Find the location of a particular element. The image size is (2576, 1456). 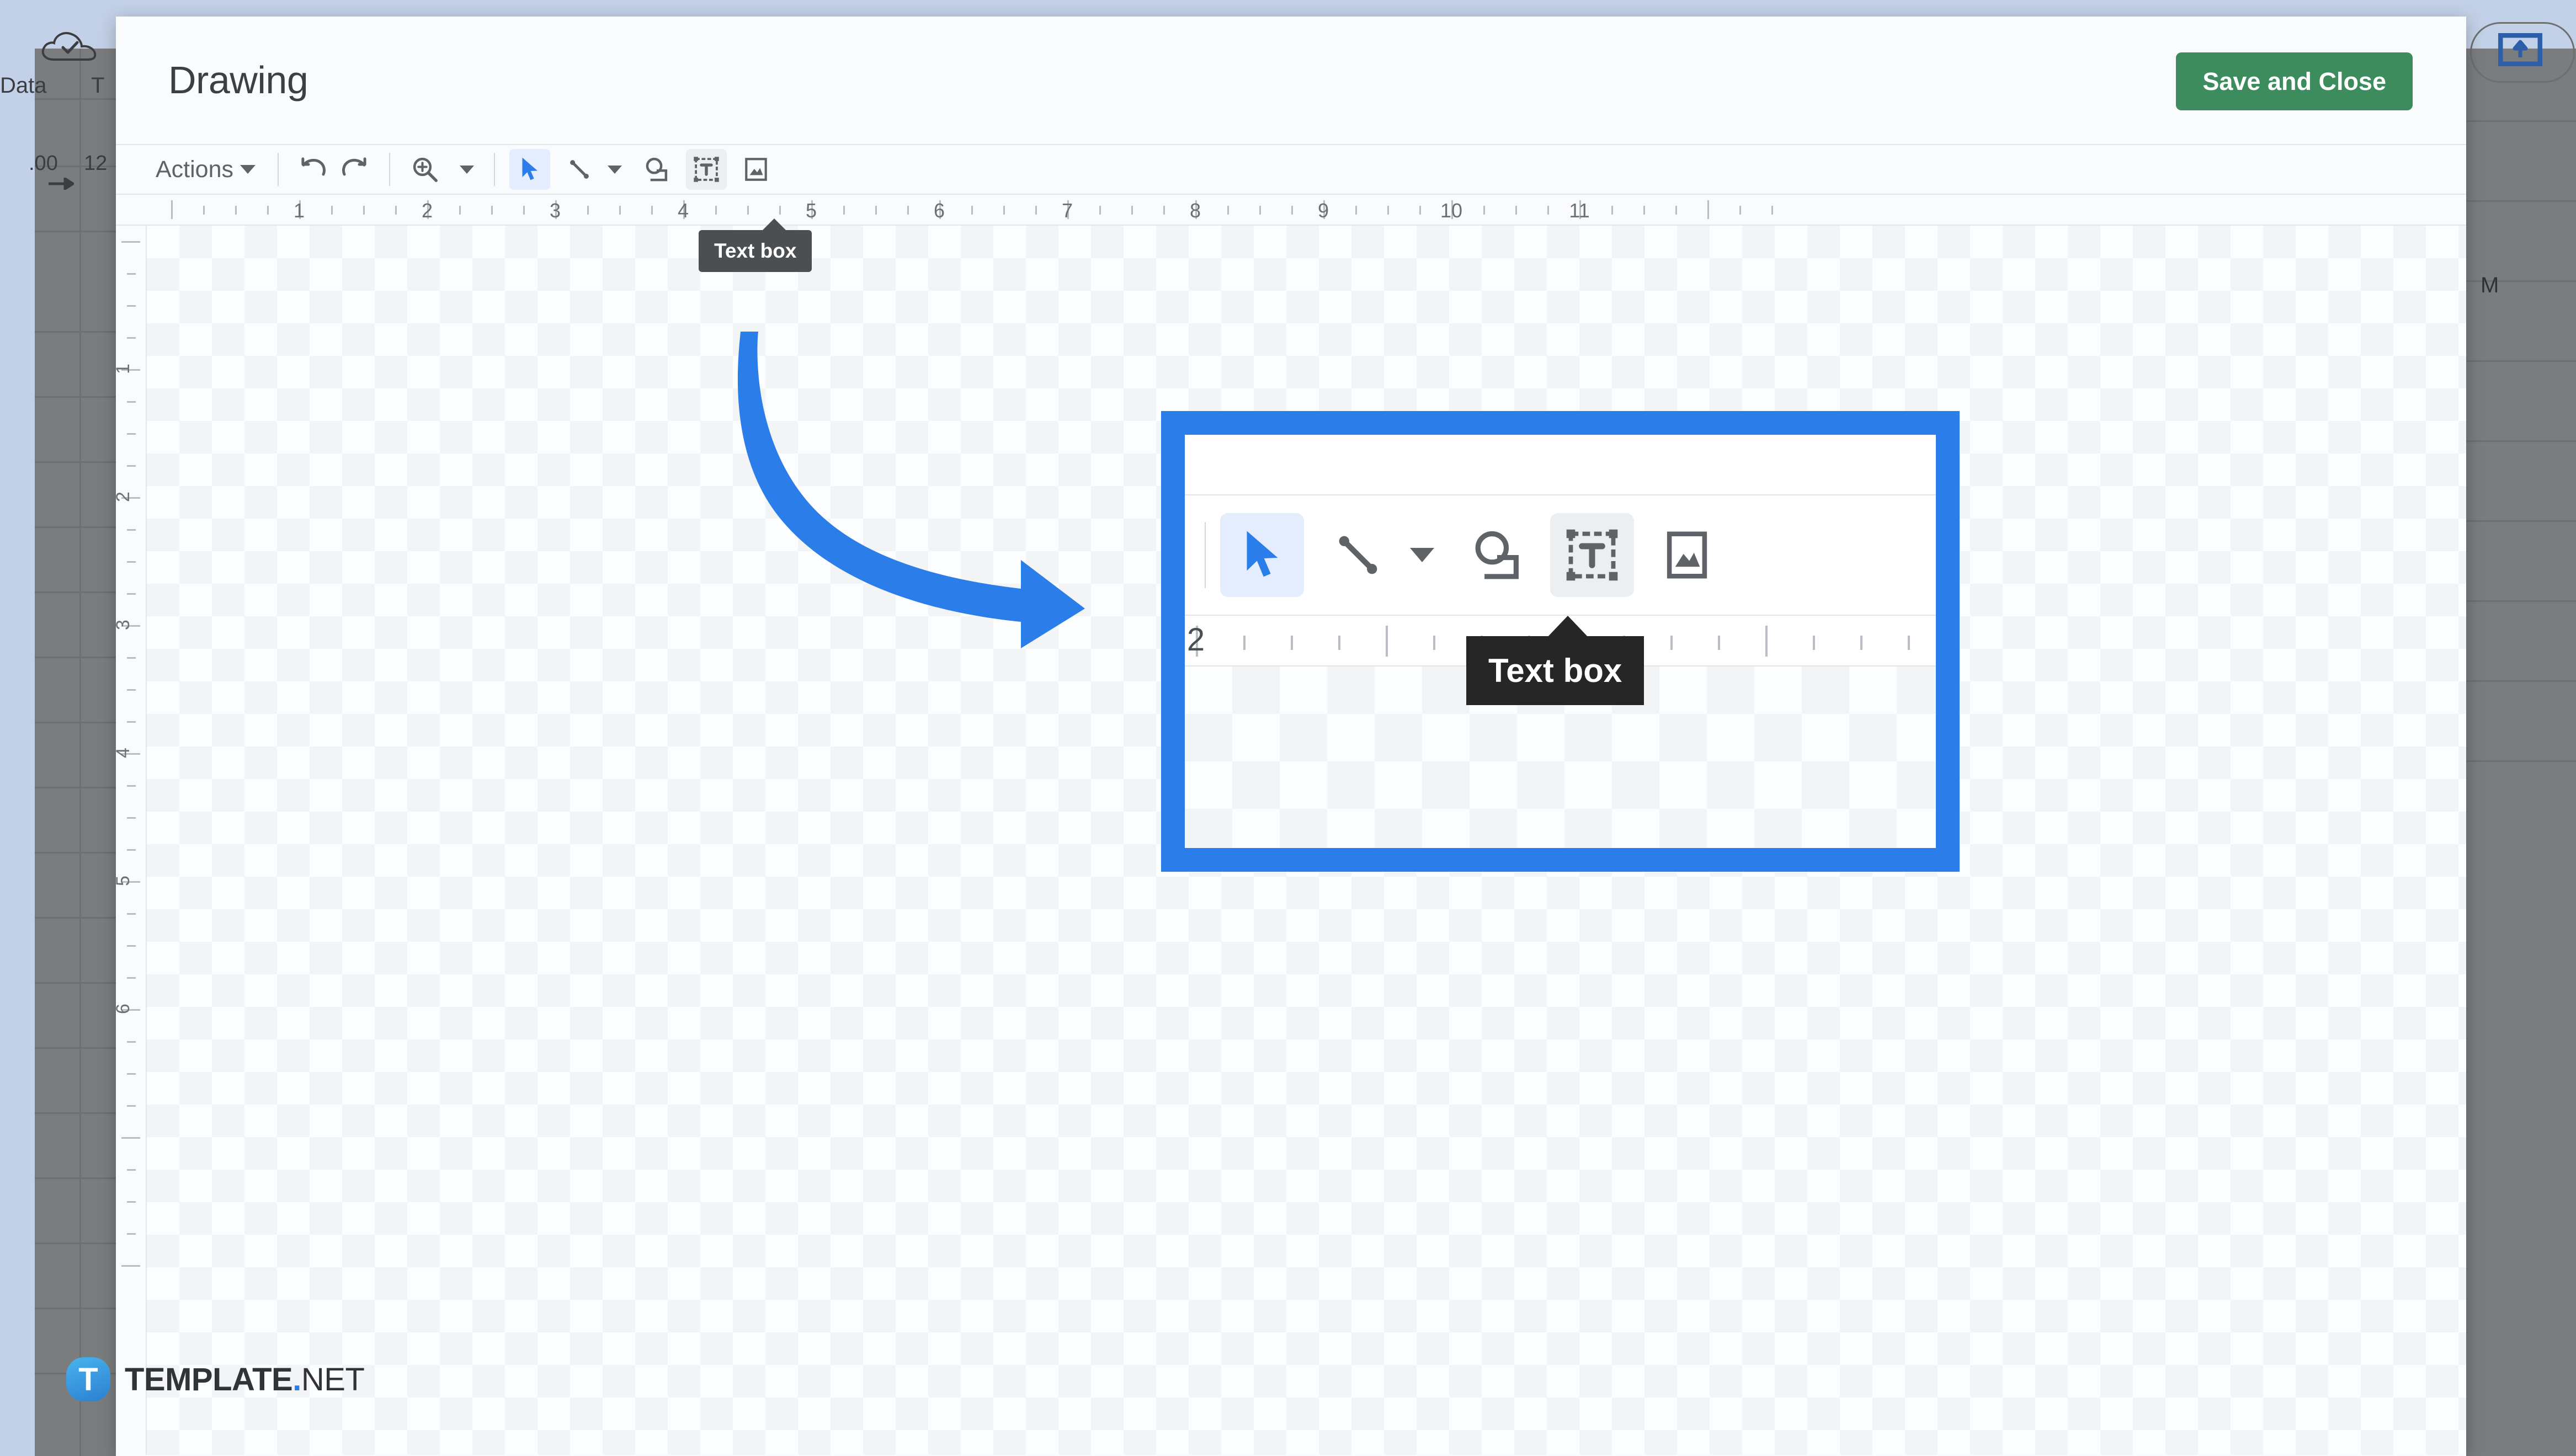

inset-select-tool is located at coordinates (1262, 555).